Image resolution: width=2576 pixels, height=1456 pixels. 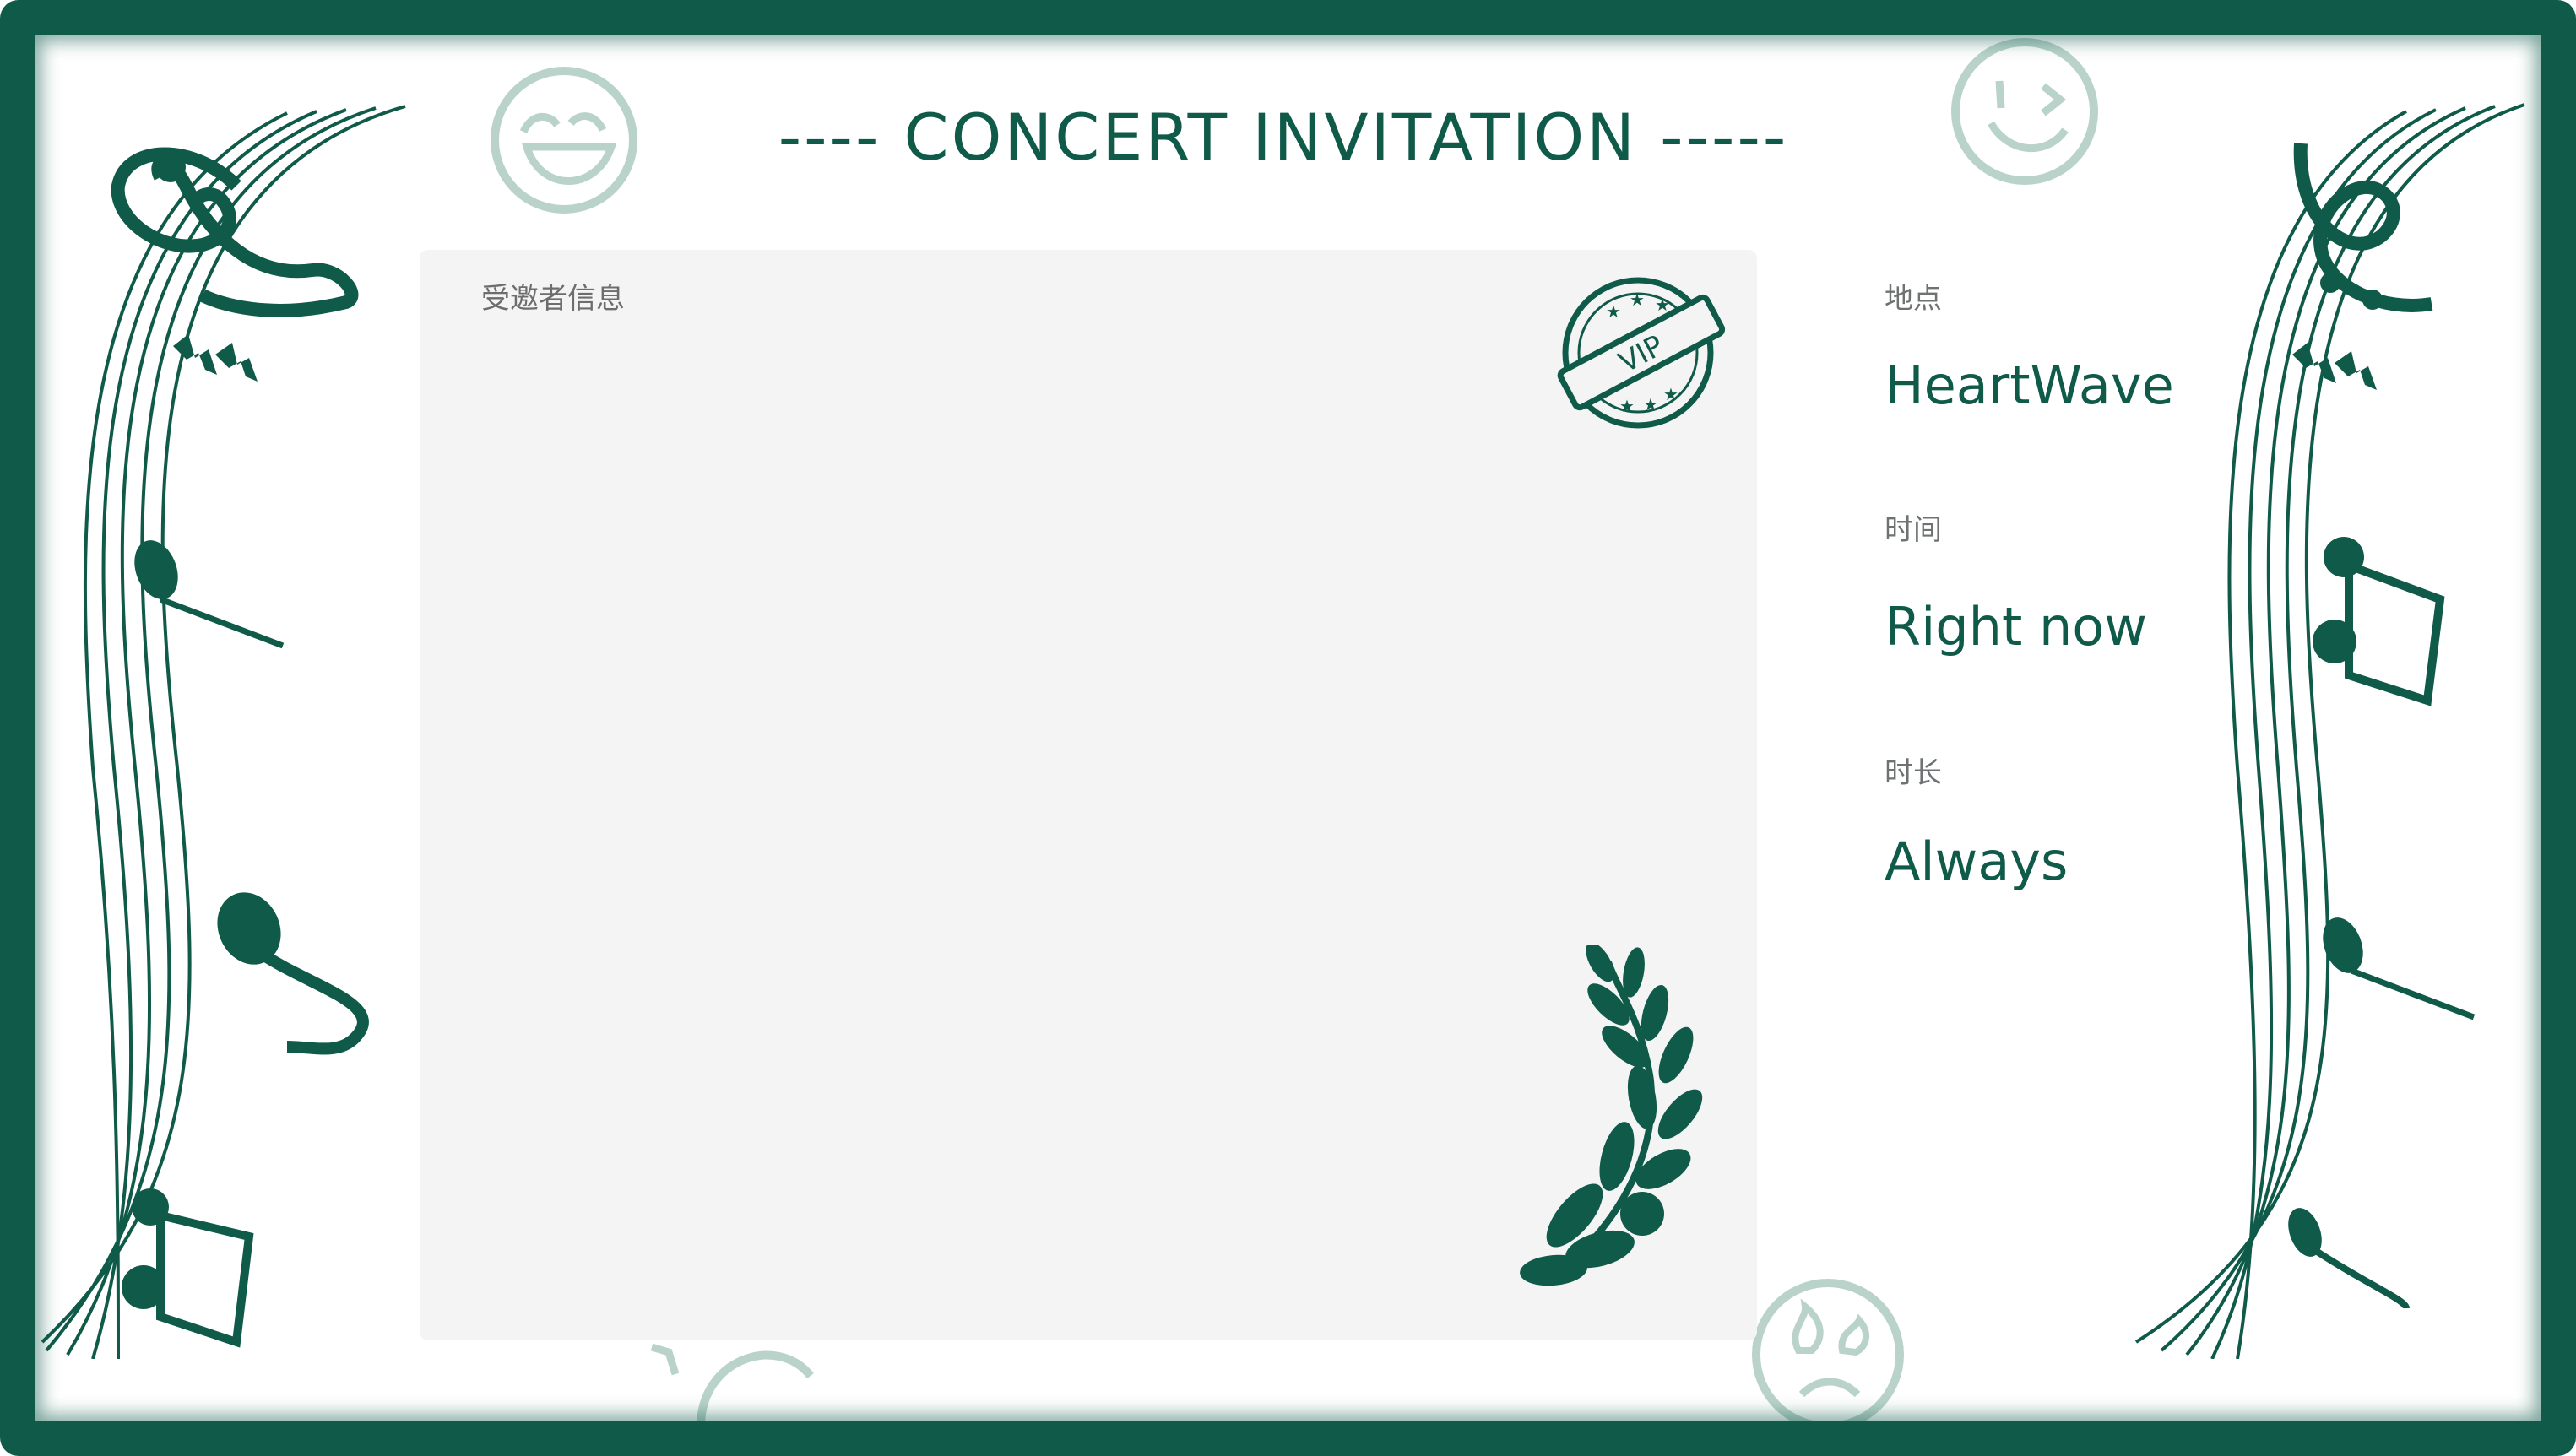 I want to click on duration-label: 时长, so click(x=1914, y=773).